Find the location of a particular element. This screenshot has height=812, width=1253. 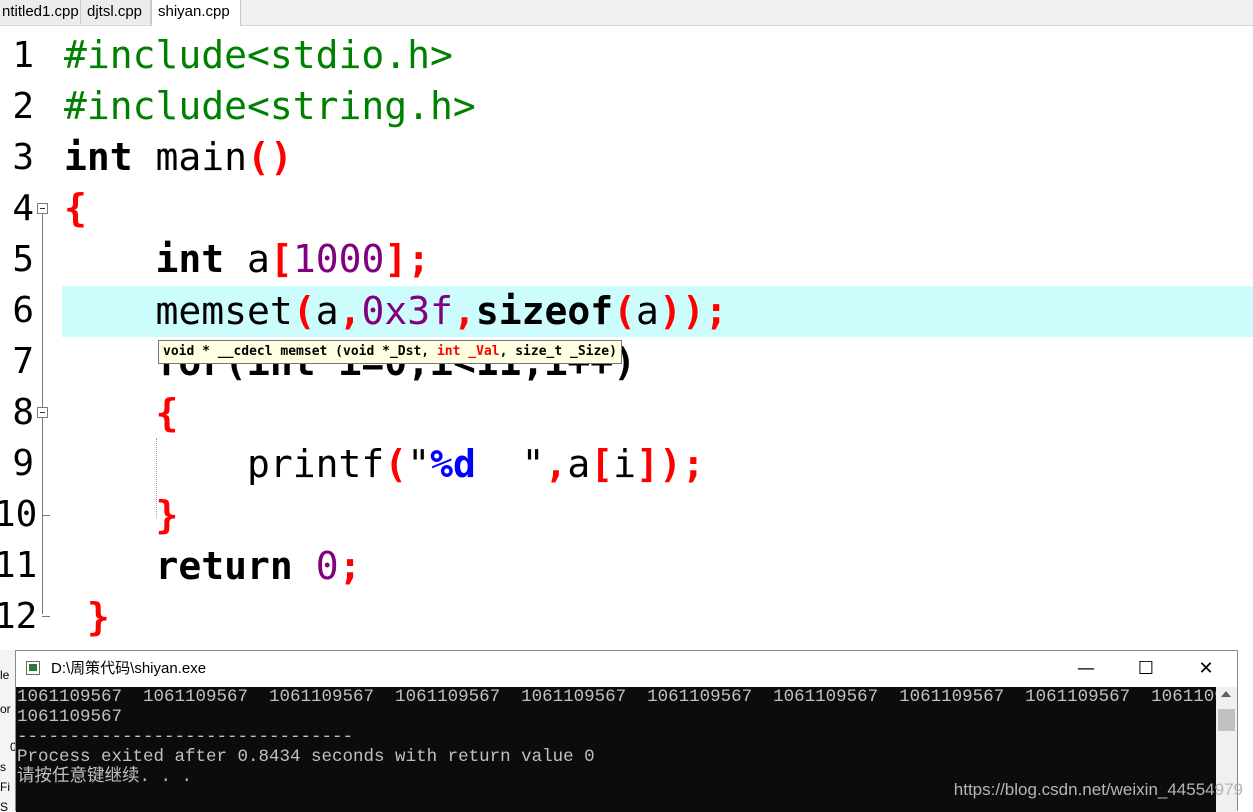

background-text: le is located at coordinates (5, 675).